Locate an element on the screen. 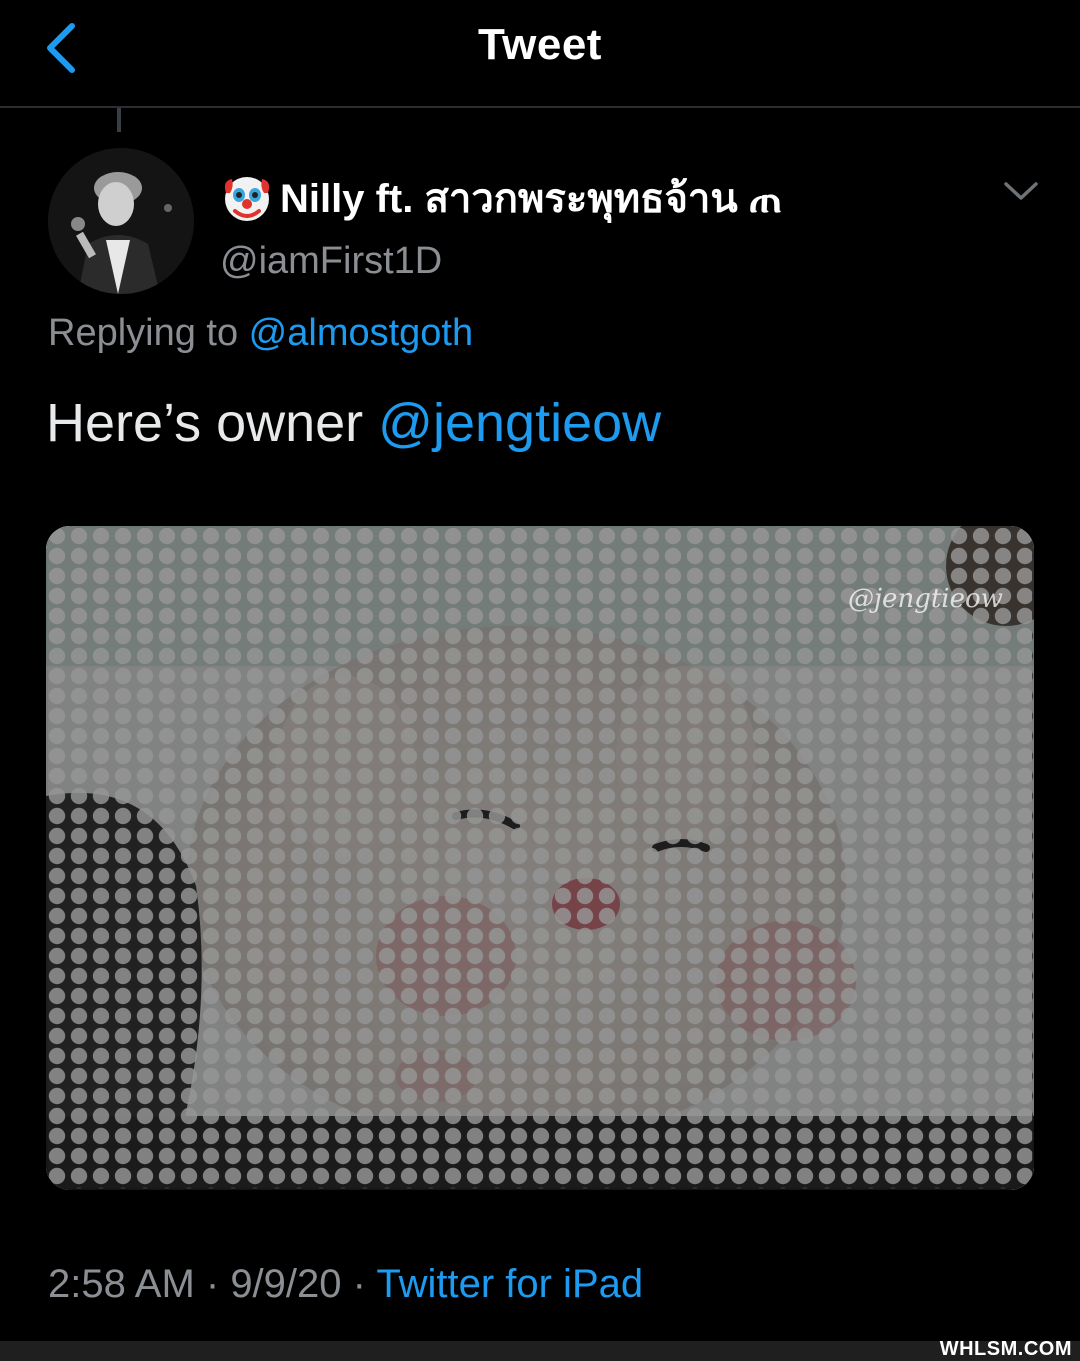 The image size is (1080, 1361). tweet-source-link: Twitter for iPad is located at coordinates (509, 1284).